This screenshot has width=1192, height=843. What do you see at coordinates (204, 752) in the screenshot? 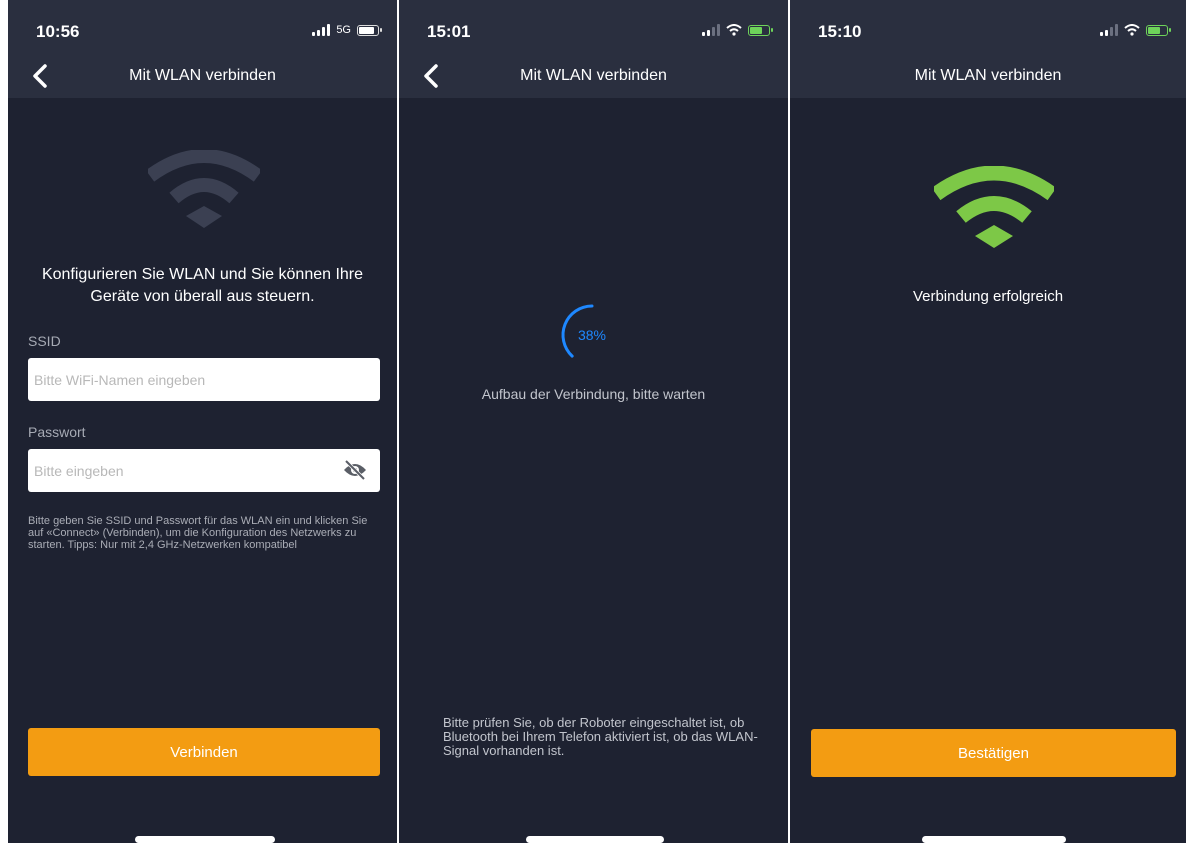
I see `connect-button: Verbinden` at bounding box center [204, 752].